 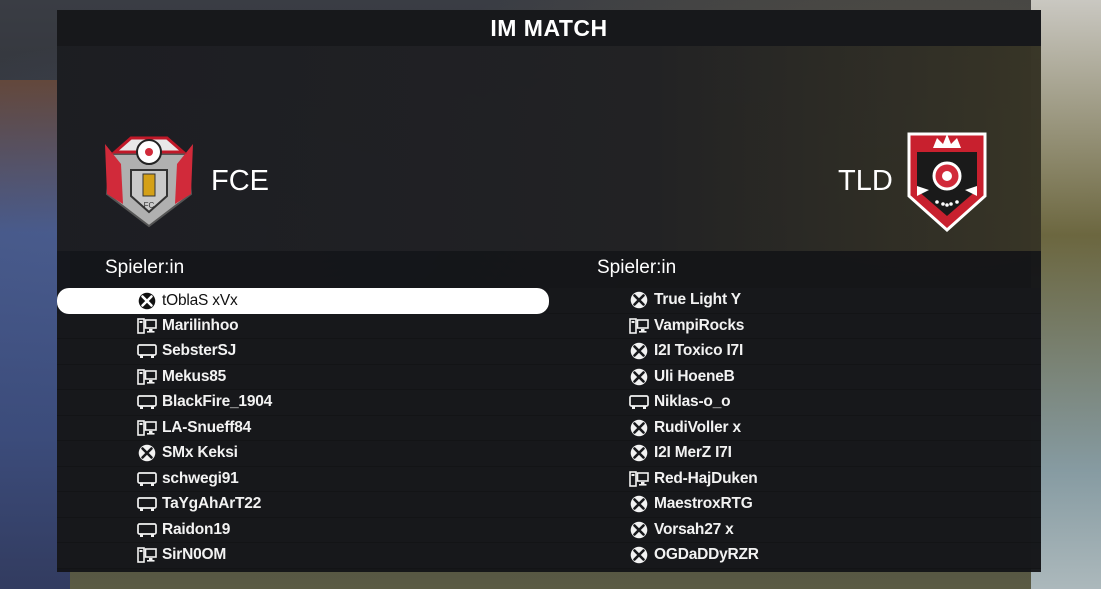 I want to click on home-column-header: Spieler:in, so click(x=145, y=267).